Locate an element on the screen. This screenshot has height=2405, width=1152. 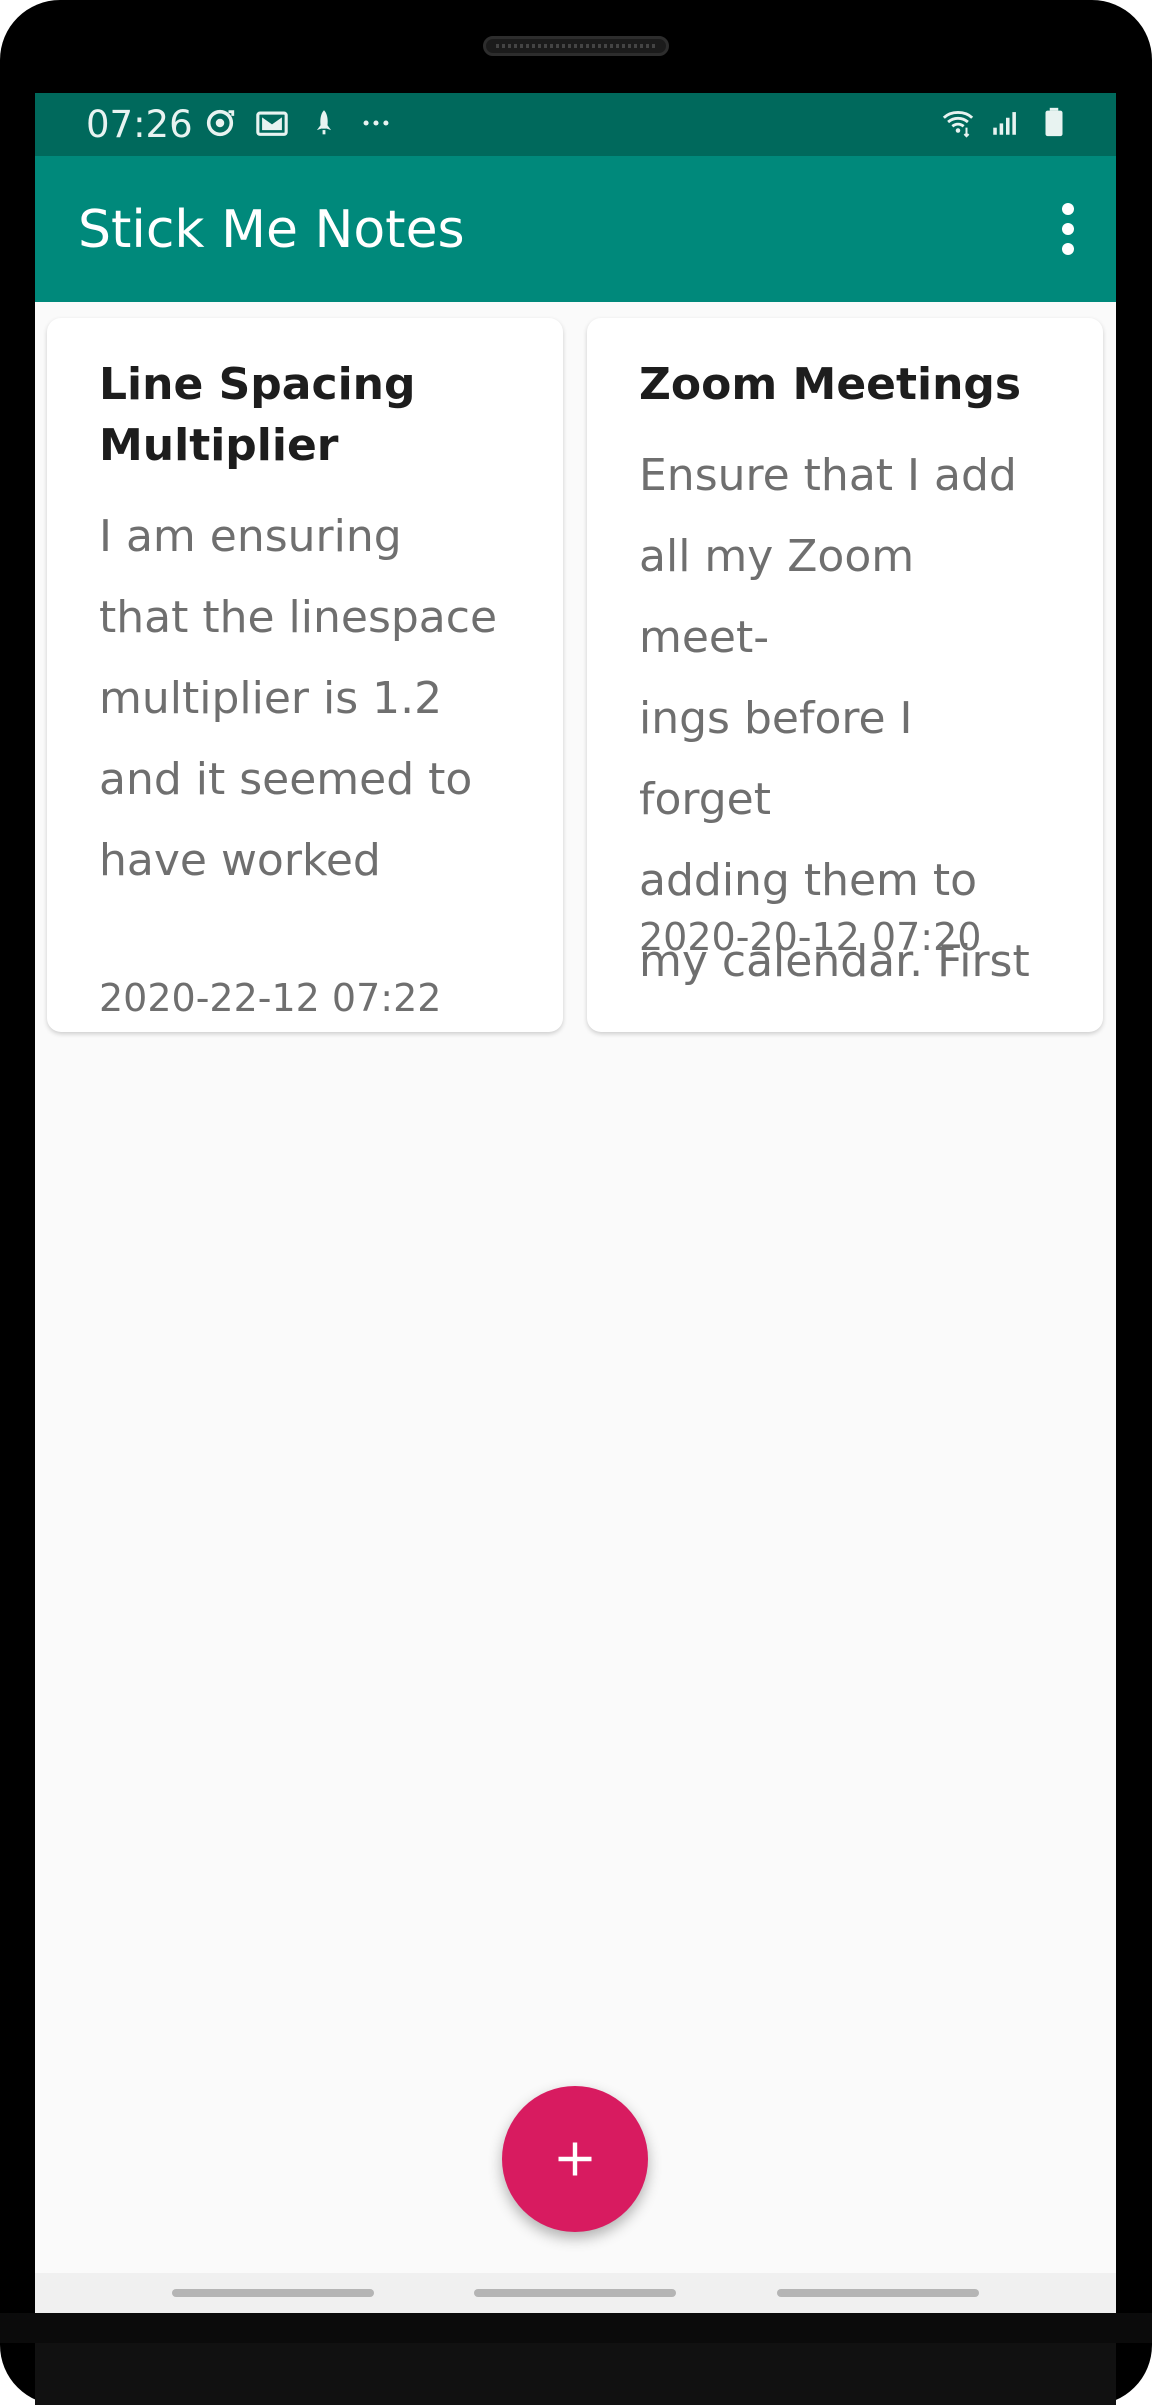
add-note-button is located at coordinates (575, 2159).